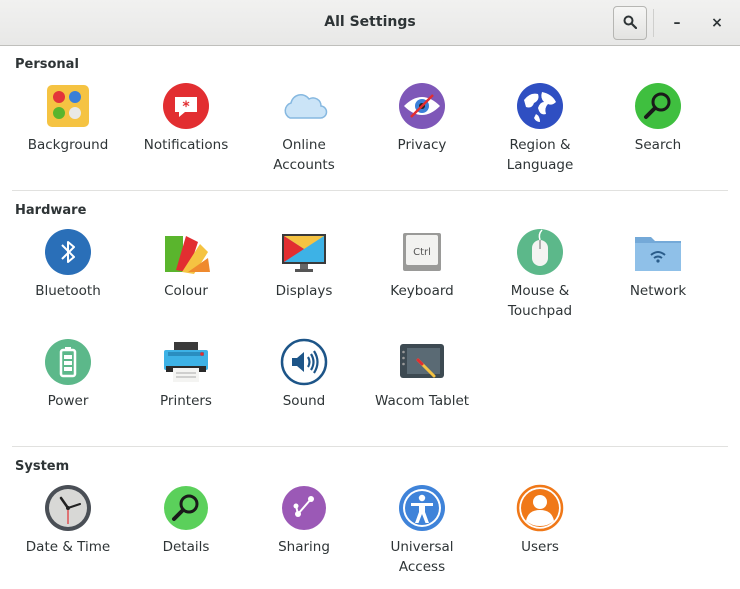  I want to click on keyboard-icon: Ctrl, so click(422, 252).